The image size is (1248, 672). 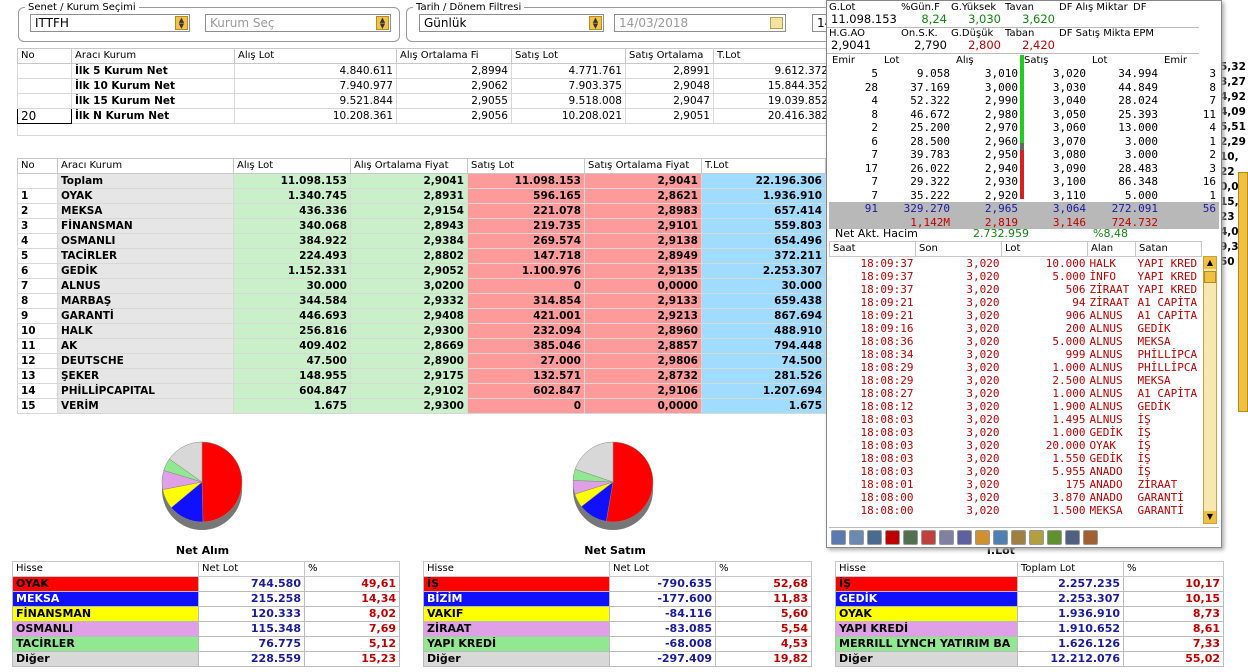 What do you see at coordinates (874, 537) in the screenshot?
I see `settings-icon` at bounding box center [874, 537].